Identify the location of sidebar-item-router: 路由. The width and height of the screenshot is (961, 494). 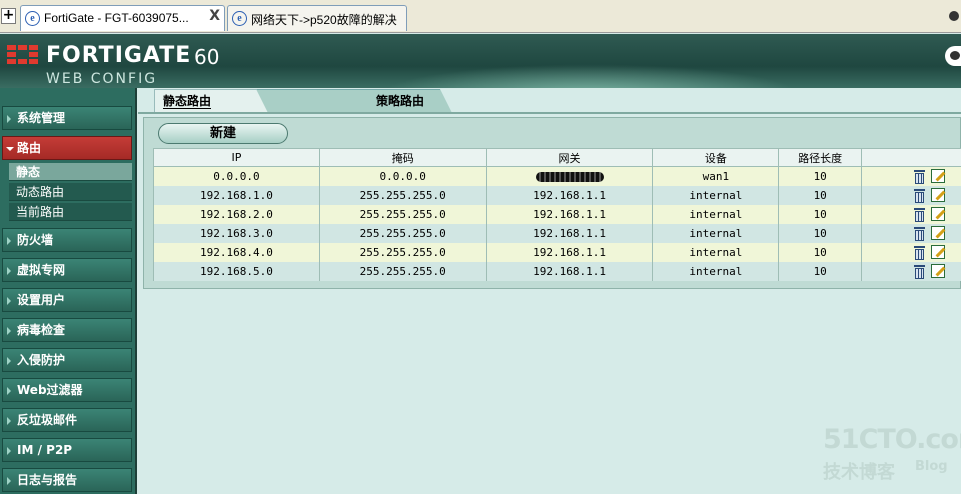
(67, 148).